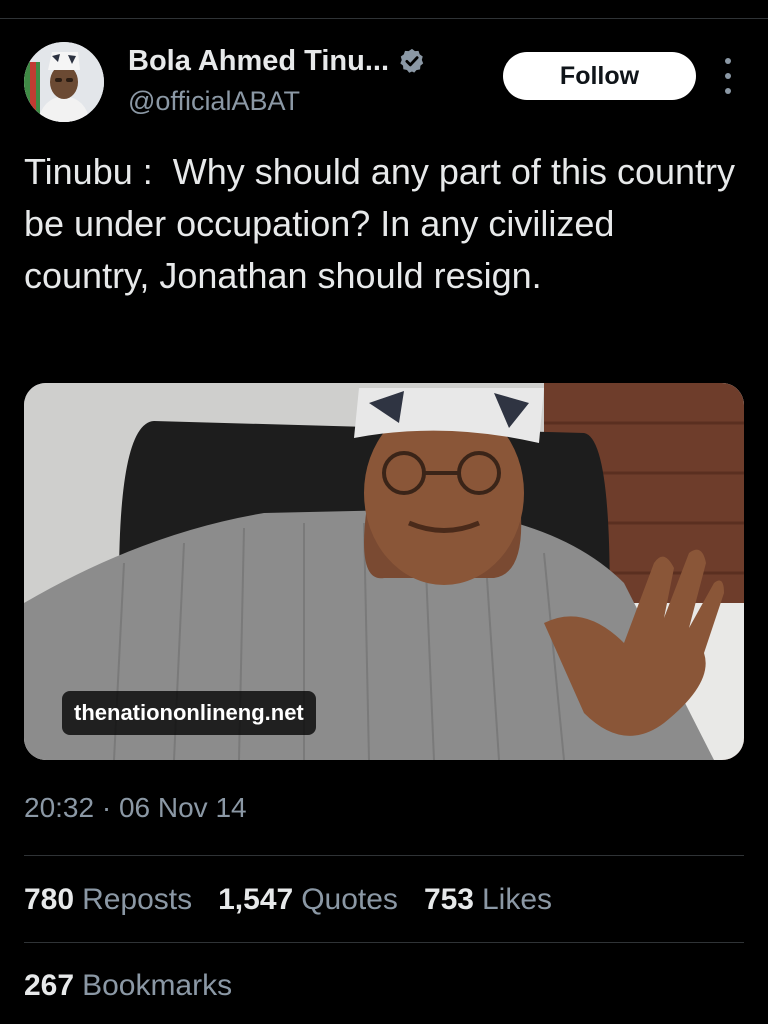 The width and height of the screenshot is (768, 1024). What do you see at coordinates (214, 101) in the screenshot?
I see `author-handle: @officialABAT` at bounding box center [214, 101].